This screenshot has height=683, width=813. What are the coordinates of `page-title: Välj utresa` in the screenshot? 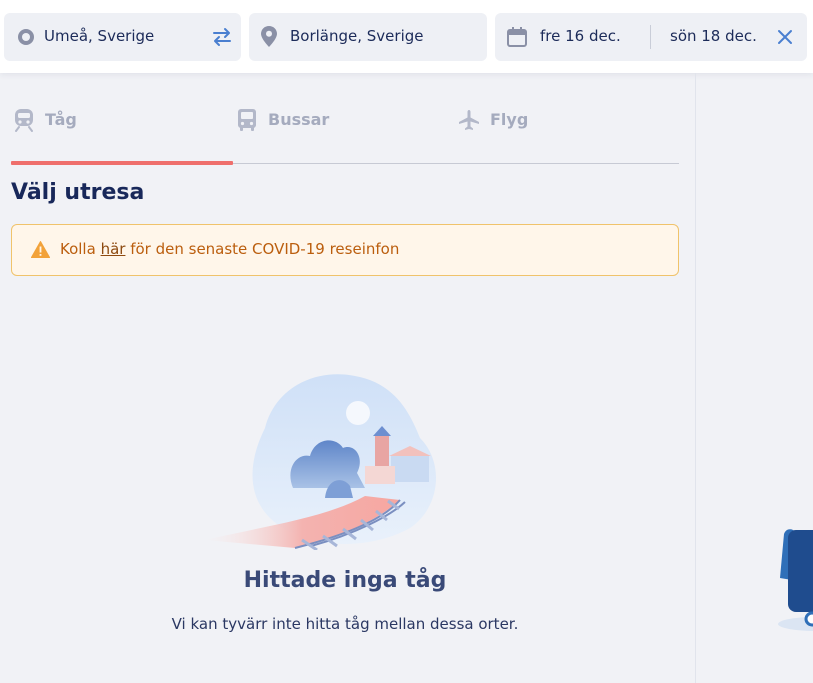 It's located at (78, 192).